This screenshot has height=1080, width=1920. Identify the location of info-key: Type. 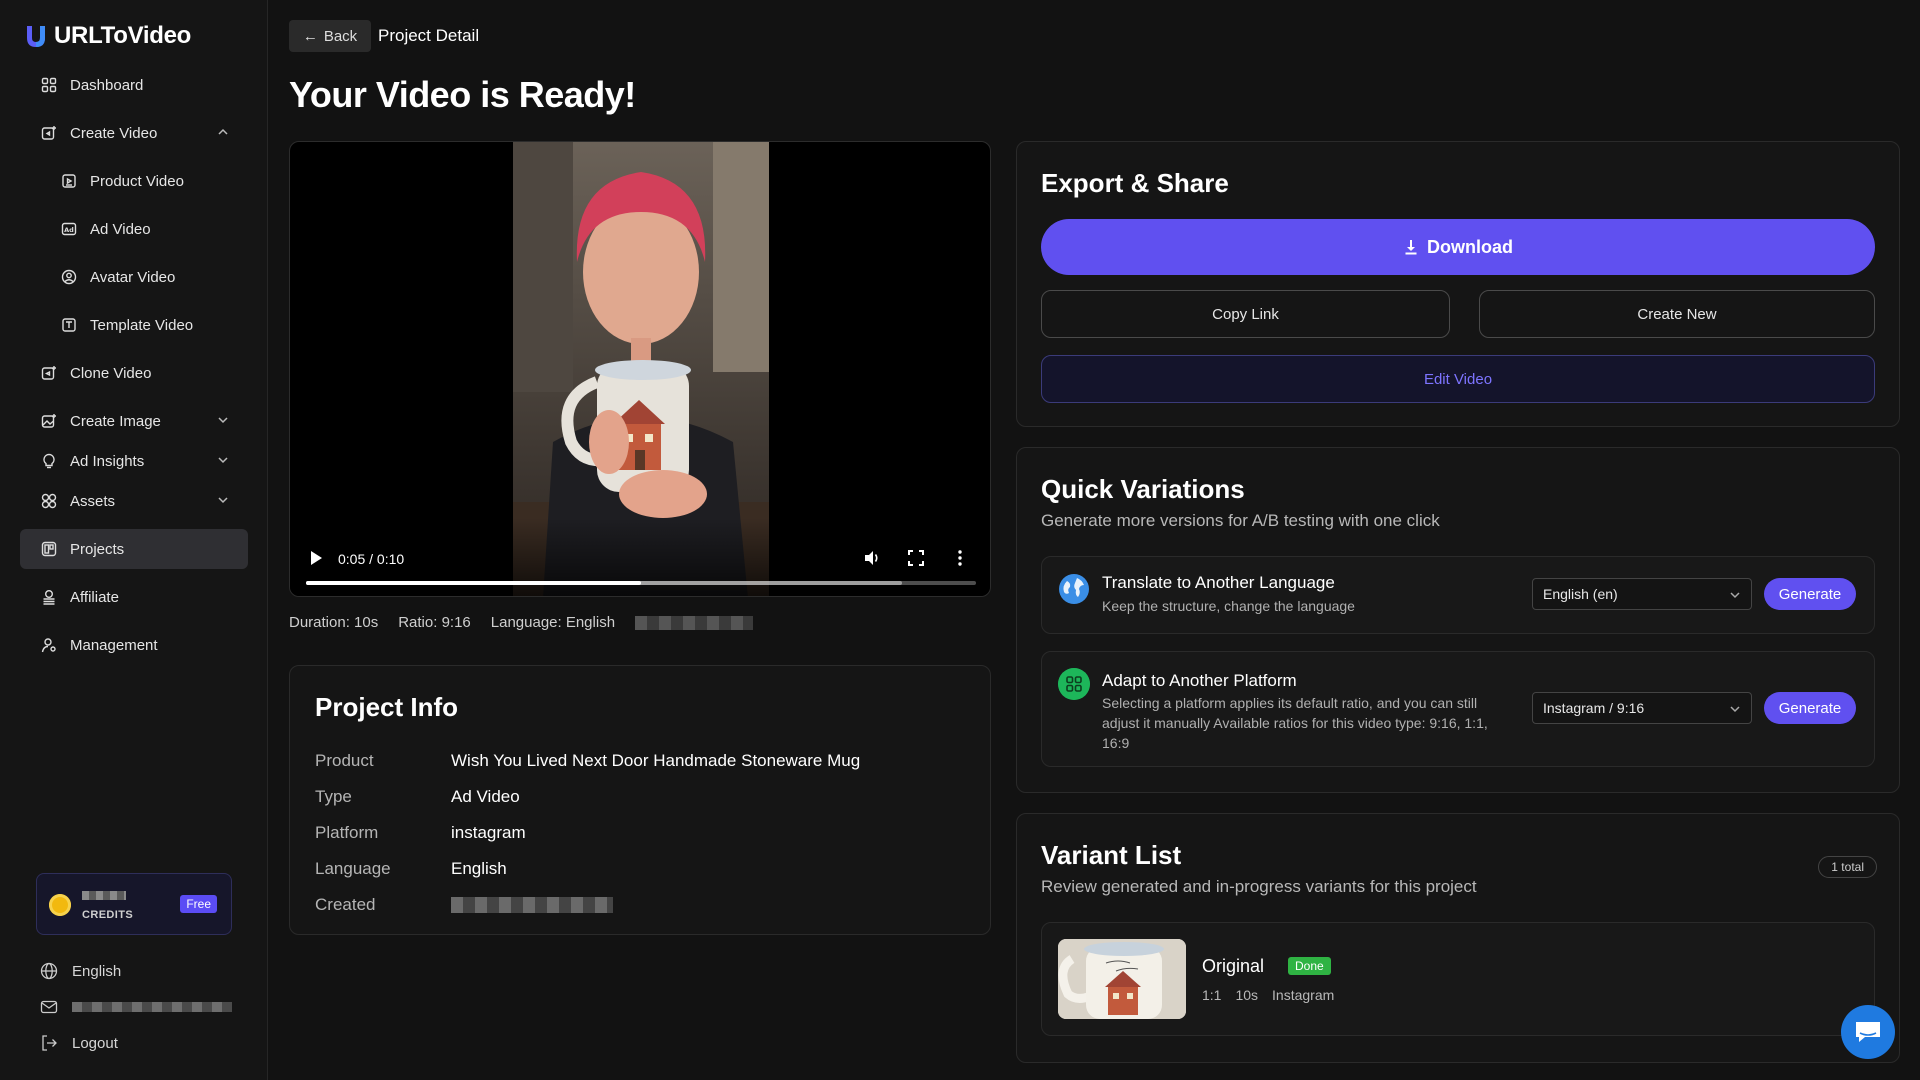
(333, 796).